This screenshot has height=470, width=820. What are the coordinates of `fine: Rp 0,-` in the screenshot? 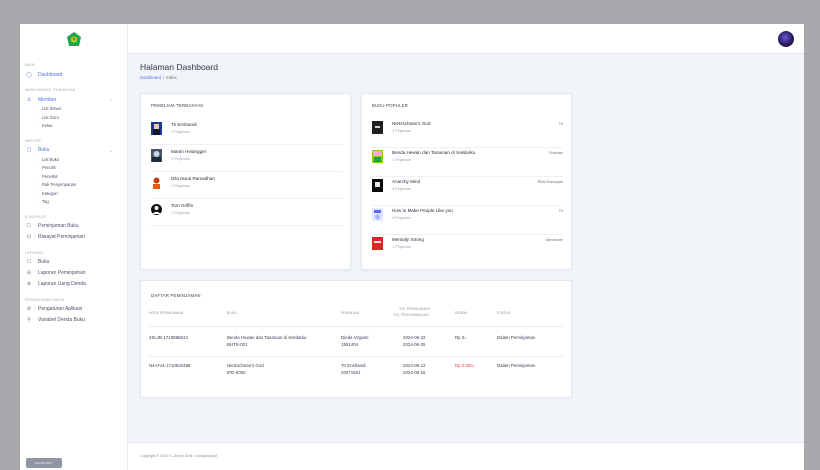 It's located at (461, 337).